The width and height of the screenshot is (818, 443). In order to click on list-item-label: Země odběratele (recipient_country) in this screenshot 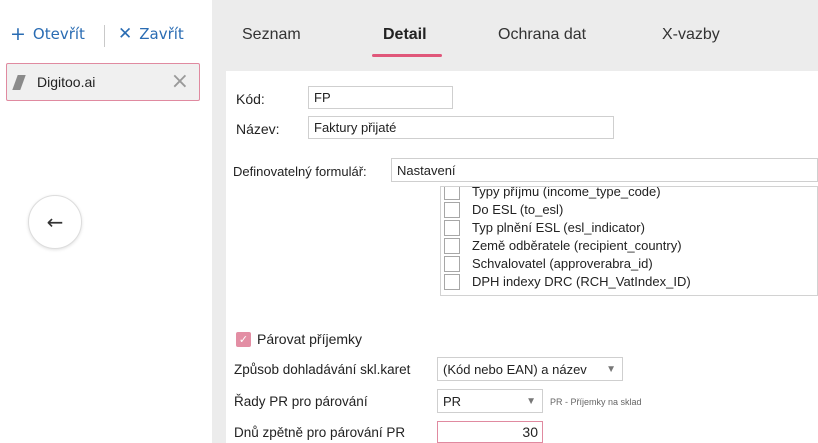, I will do `click(577, 245)`.